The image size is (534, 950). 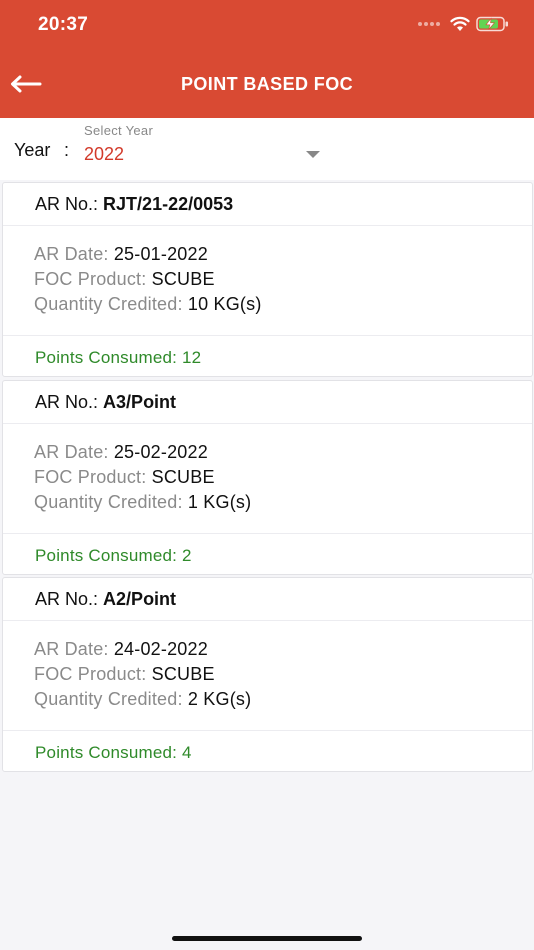 What do you see at coordinates (267, 59) in the screenshot?
I see `app-header: 20:37 POINT BASED FOC` at bounding box center [267, 59].